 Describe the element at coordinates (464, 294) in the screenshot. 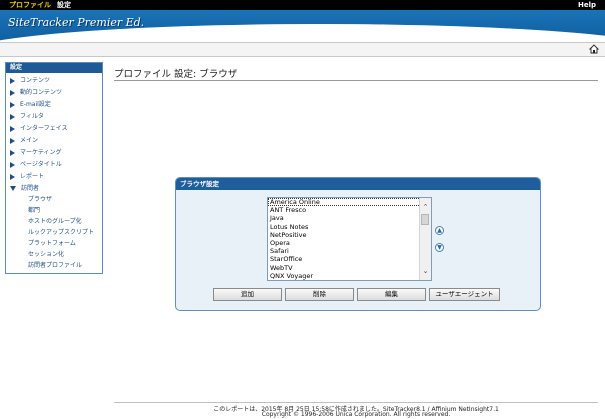

I see `user-agent-button: ユーザエージェント` at that location.